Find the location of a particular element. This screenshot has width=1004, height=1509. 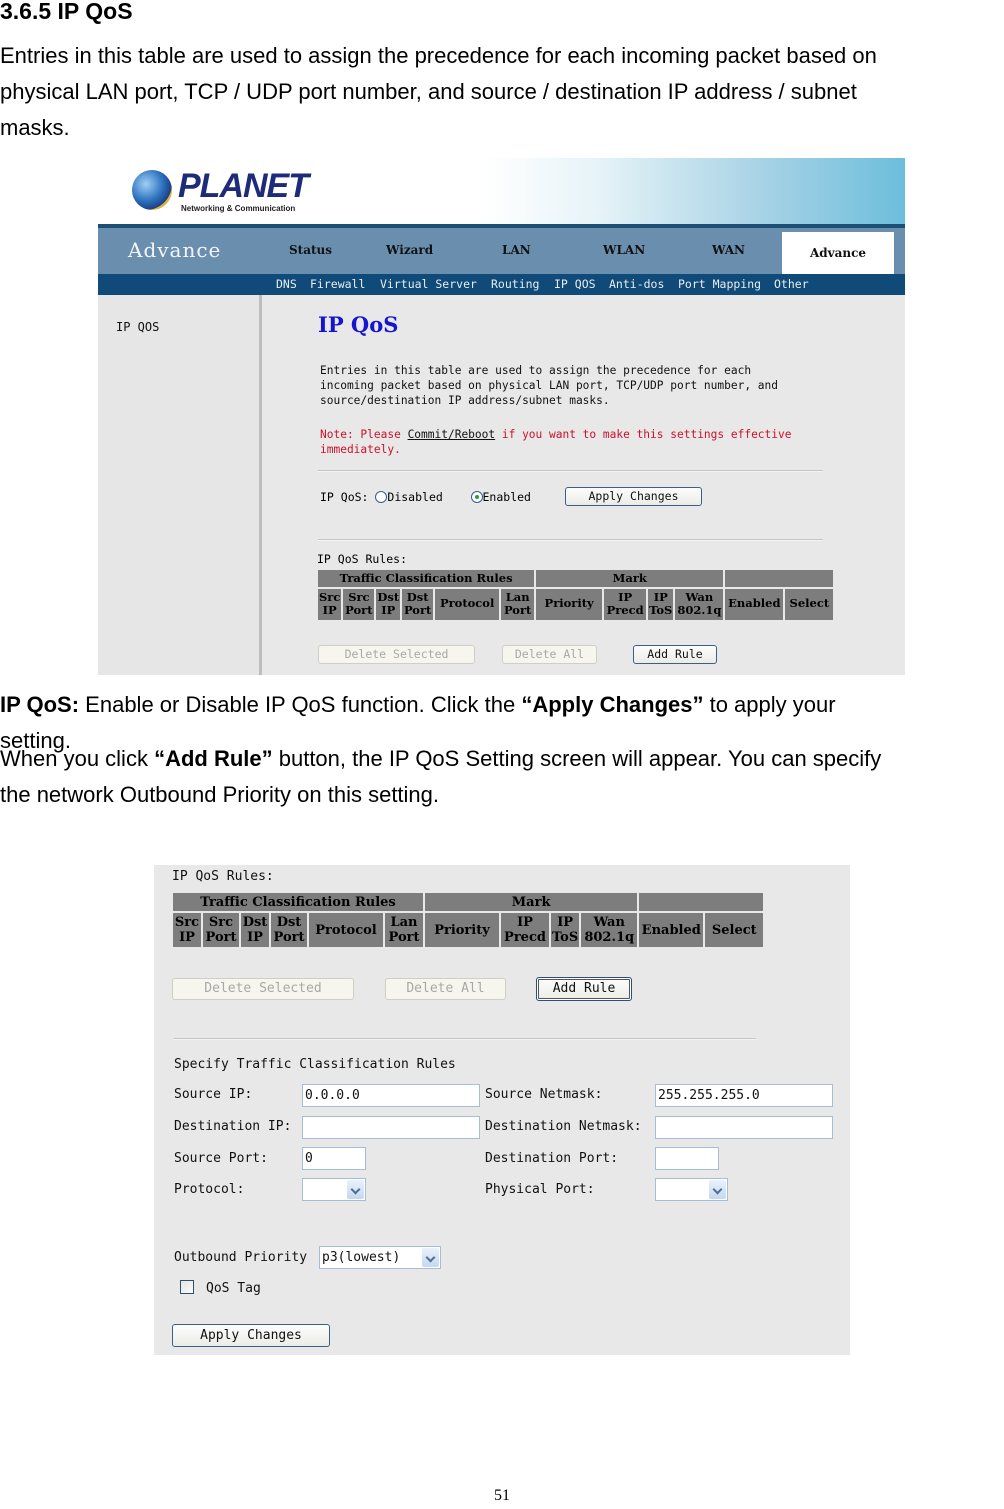

note-end: immediately. is located at coordinates (360, 449).